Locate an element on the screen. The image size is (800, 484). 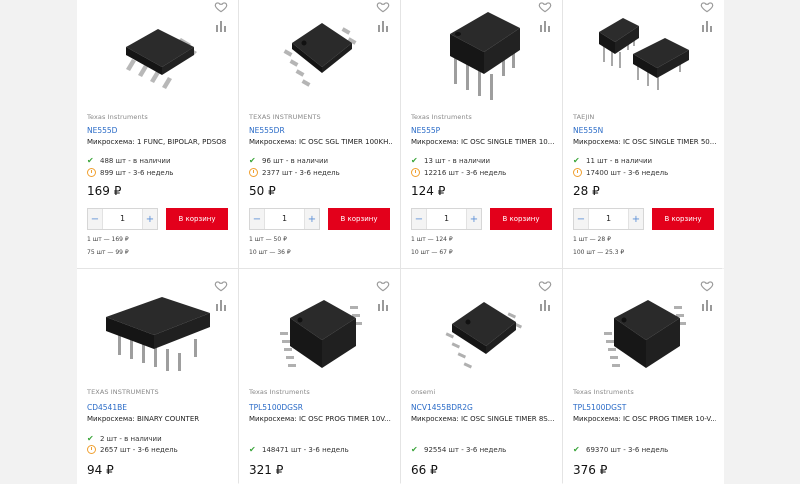
part-number-link: NE555N is located at coordinates (588, 130).